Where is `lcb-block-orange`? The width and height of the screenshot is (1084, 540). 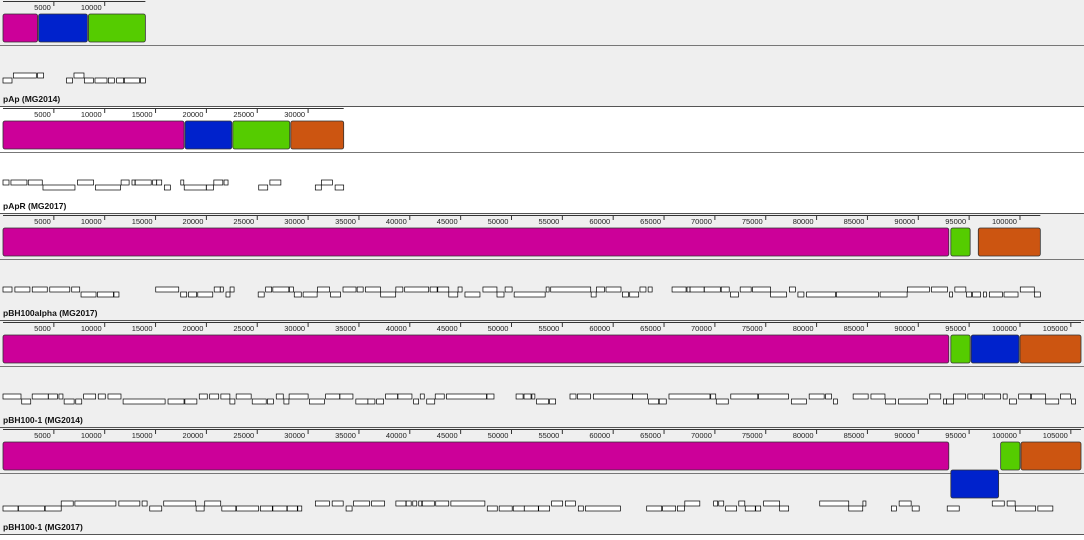 lcb-block-orange is located at coordinates (317, 135).